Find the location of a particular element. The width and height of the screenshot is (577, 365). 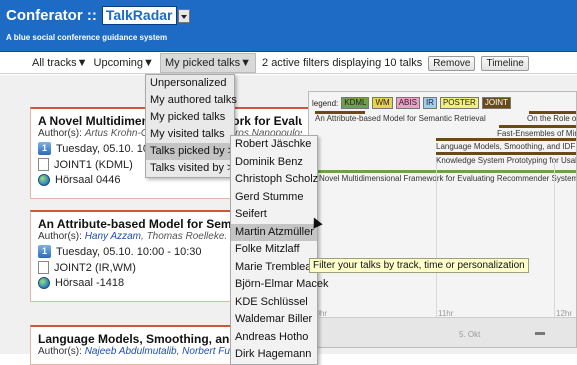

talk-room: Hörsaal -1418 is located at coordinates (90, 283).